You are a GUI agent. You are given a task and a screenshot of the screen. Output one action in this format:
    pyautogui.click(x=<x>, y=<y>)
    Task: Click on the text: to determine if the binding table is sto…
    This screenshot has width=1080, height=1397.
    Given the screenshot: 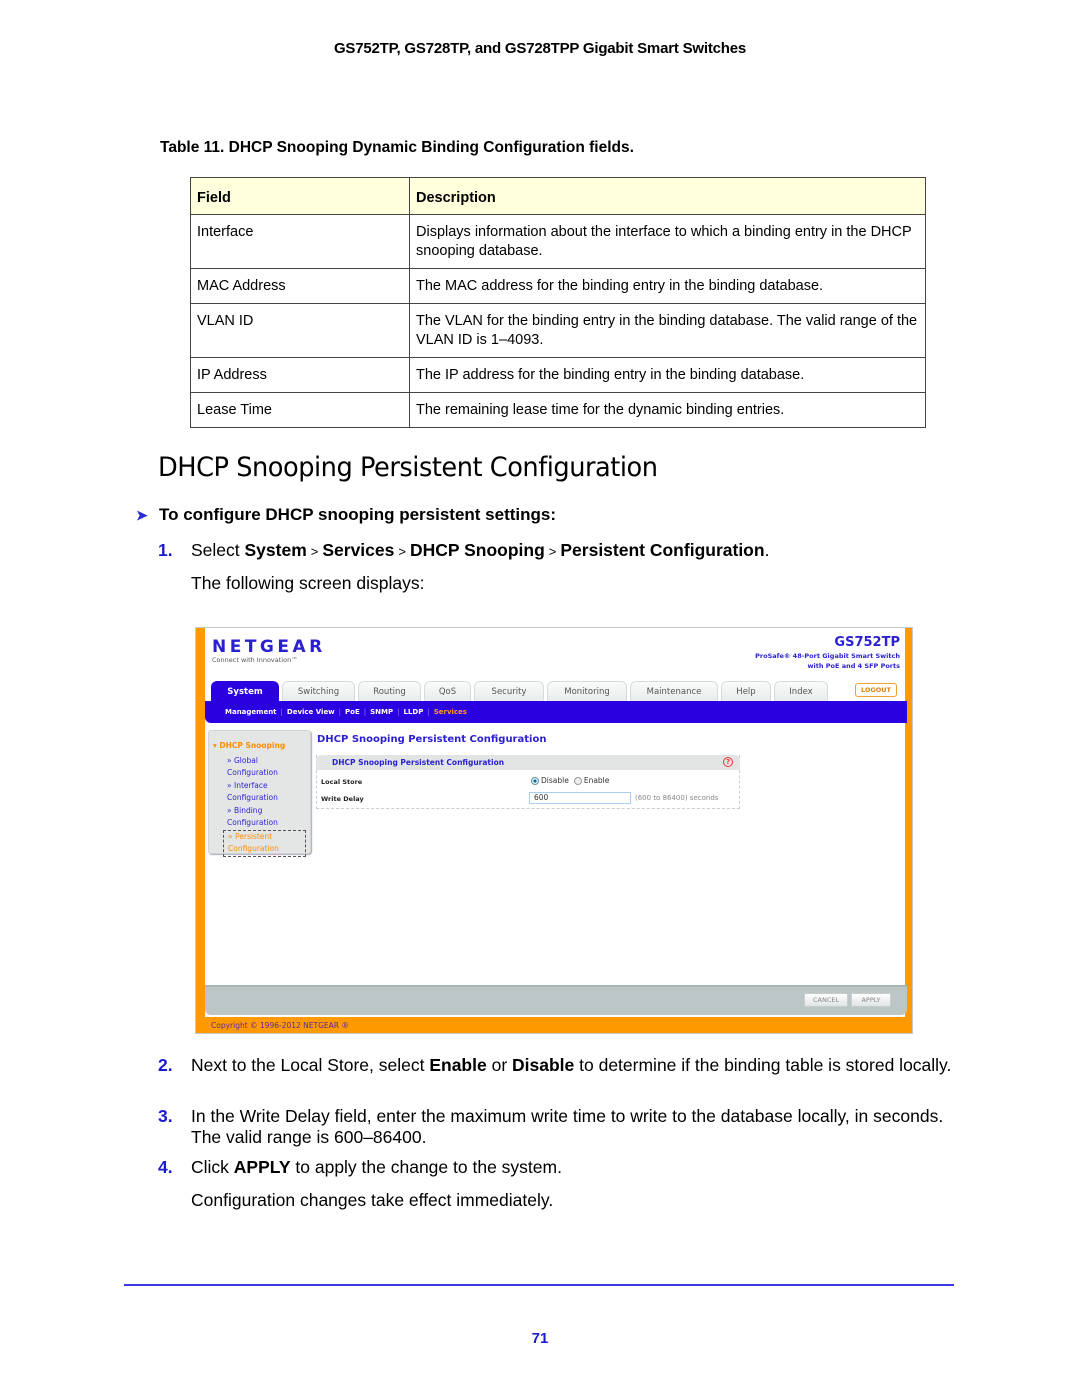 What is the action you would take?
    pyautogui.click(x=763, y=1065)
    